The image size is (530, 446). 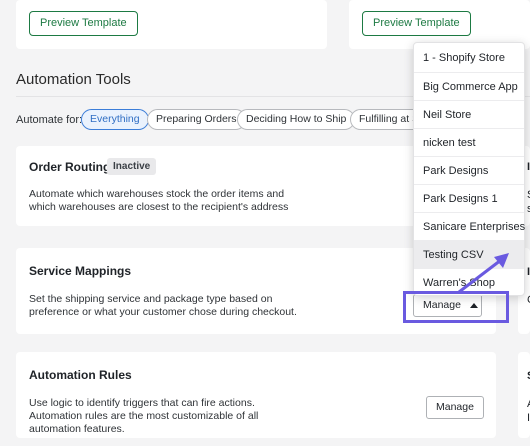 What do you see at coordinates (80, 375) in the screenshot?
I see `automation-rules-title: Automation Rules` at bounding box center [80, 375].